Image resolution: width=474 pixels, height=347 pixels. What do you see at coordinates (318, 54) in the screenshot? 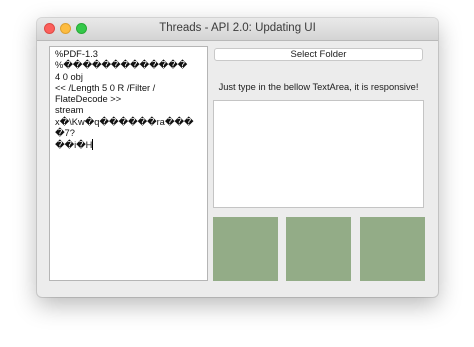
I see `select-folder-button: Select Folder` at bounding box center [318, 54].